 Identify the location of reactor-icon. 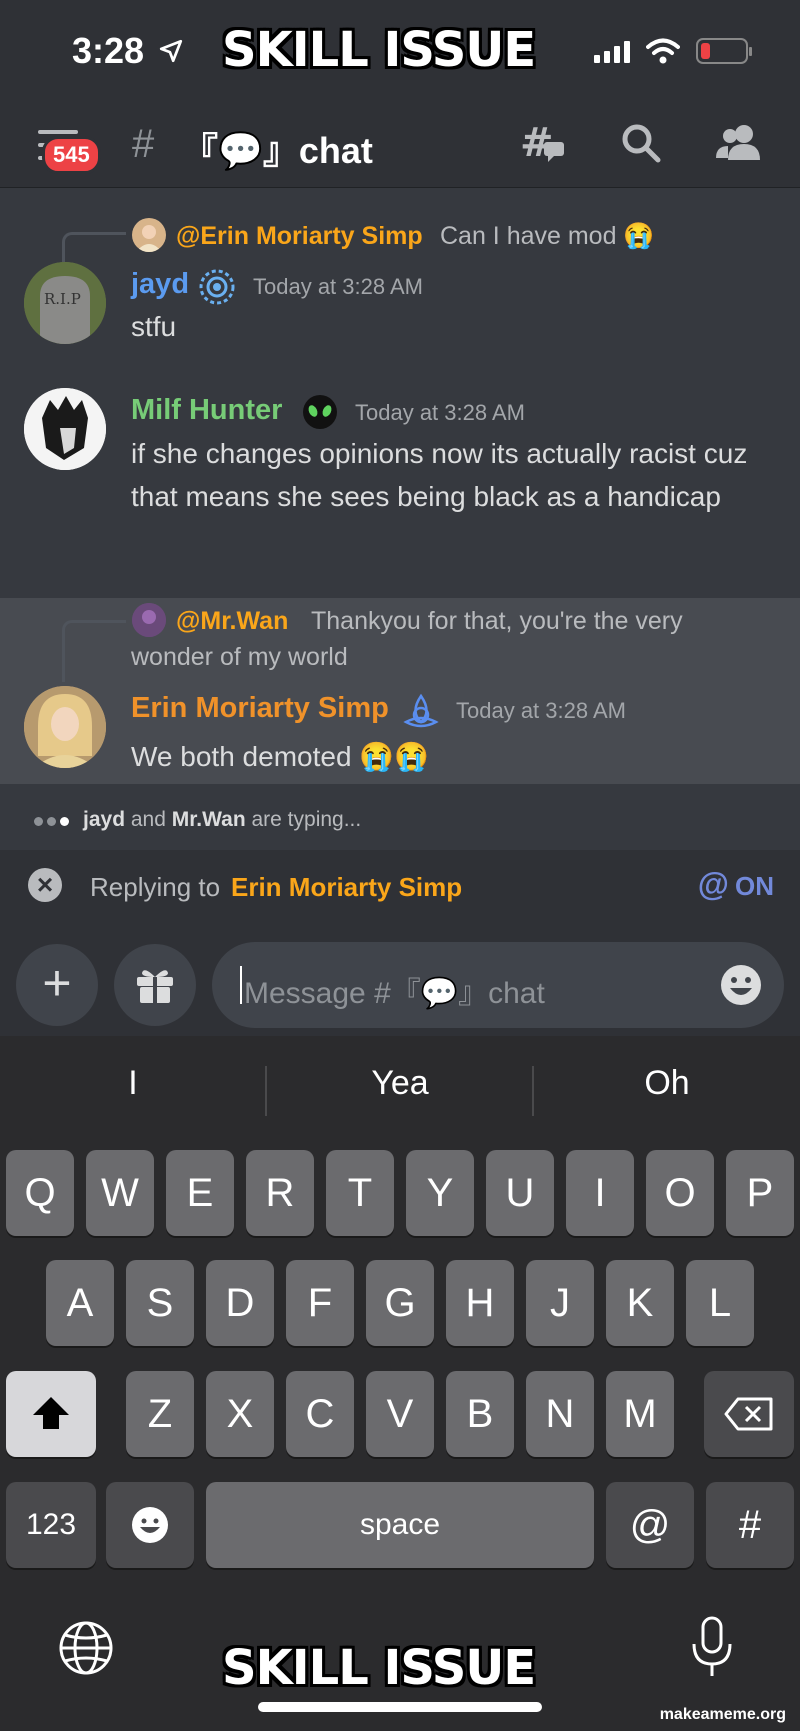
(217, 287).